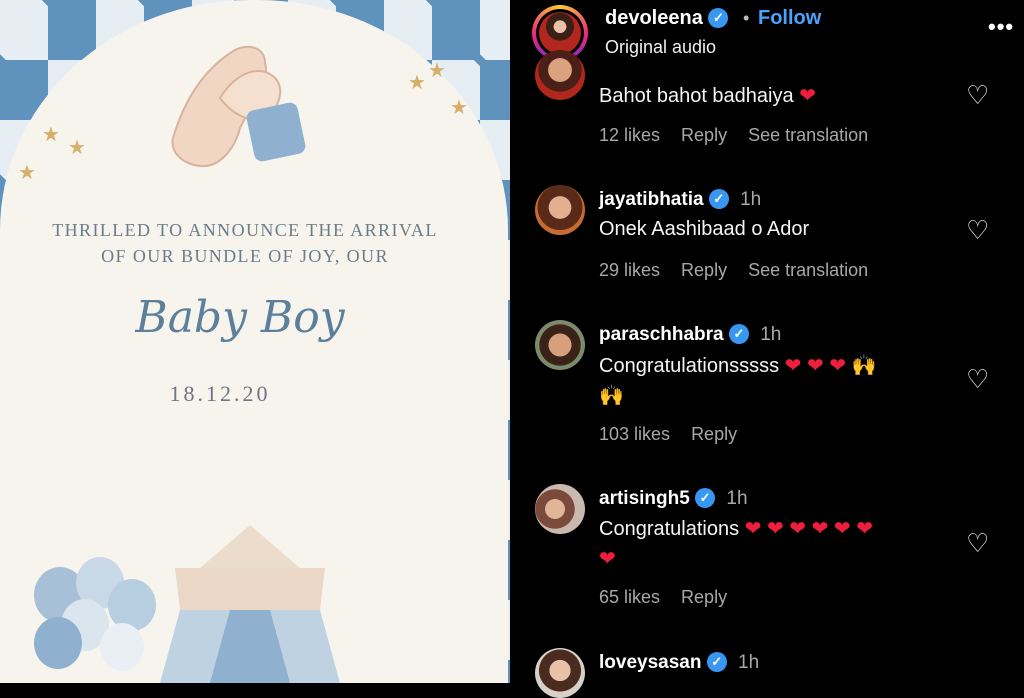  I want to click on likes-count: 103 likes, so click(634, 434).